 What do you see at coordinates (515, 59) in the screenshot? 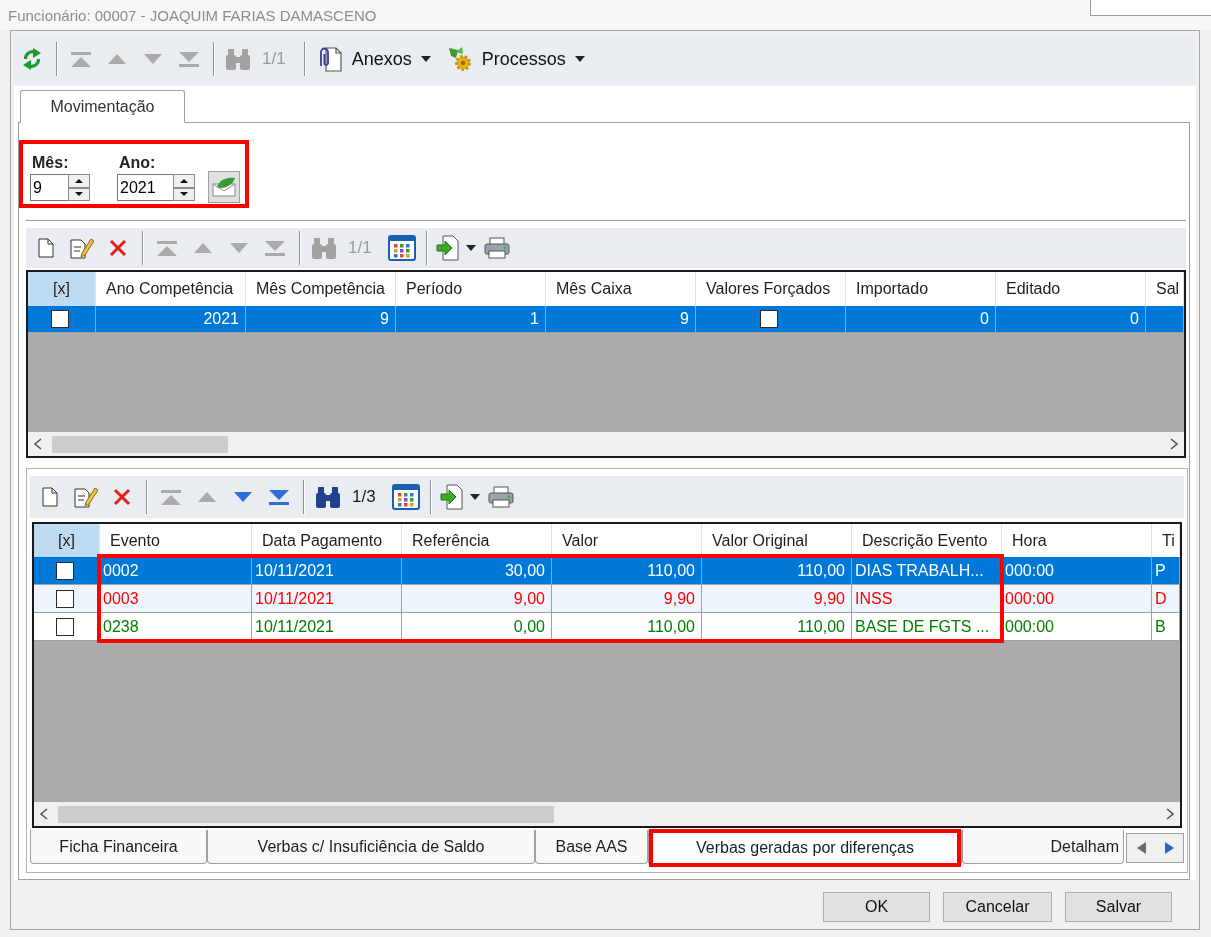
I see `processes-menu-button: Processos` at bounding box center [515, 59].